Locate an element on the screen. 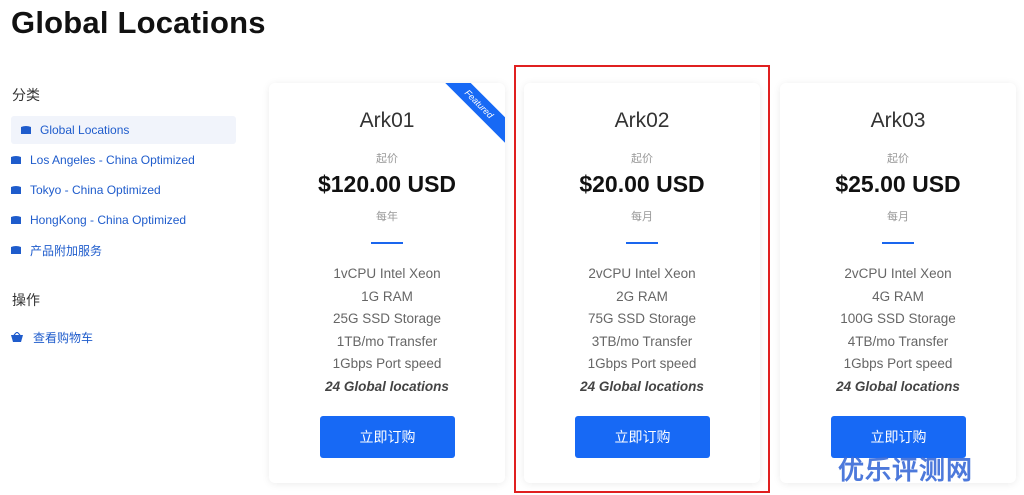 The image size is (1024, 495). feature-item: 3TB/mo Transfer is located at coordinates (642, 341).